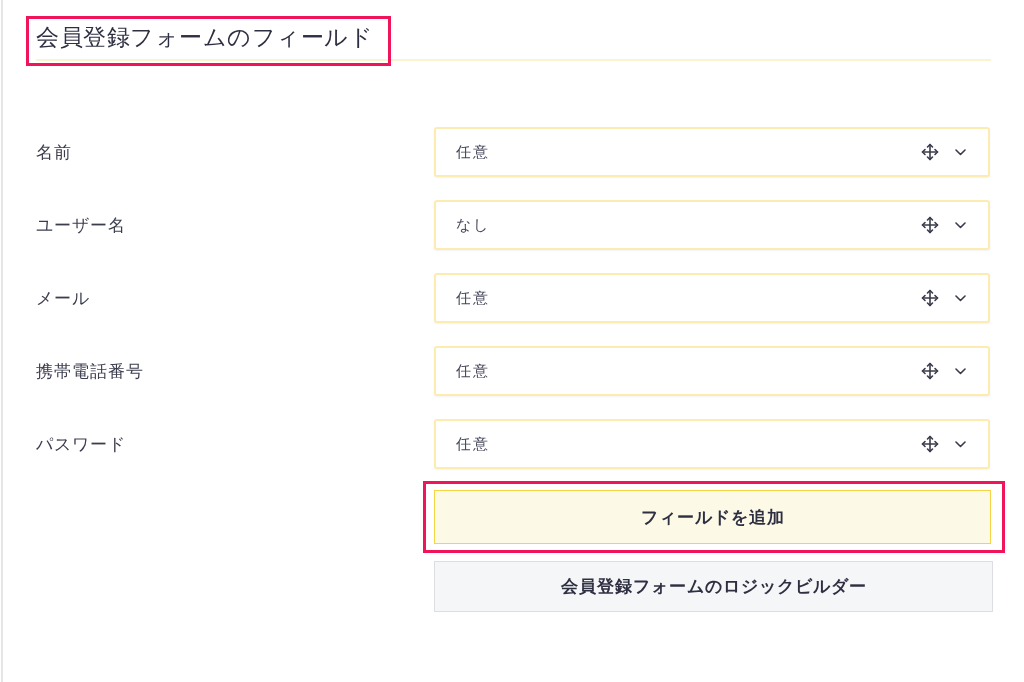 This screenshot has height=682, width=1024. Describe the element at coordinates (90, 371) in the screenshot. I see `field-label: 携帯電話番号` at that location.